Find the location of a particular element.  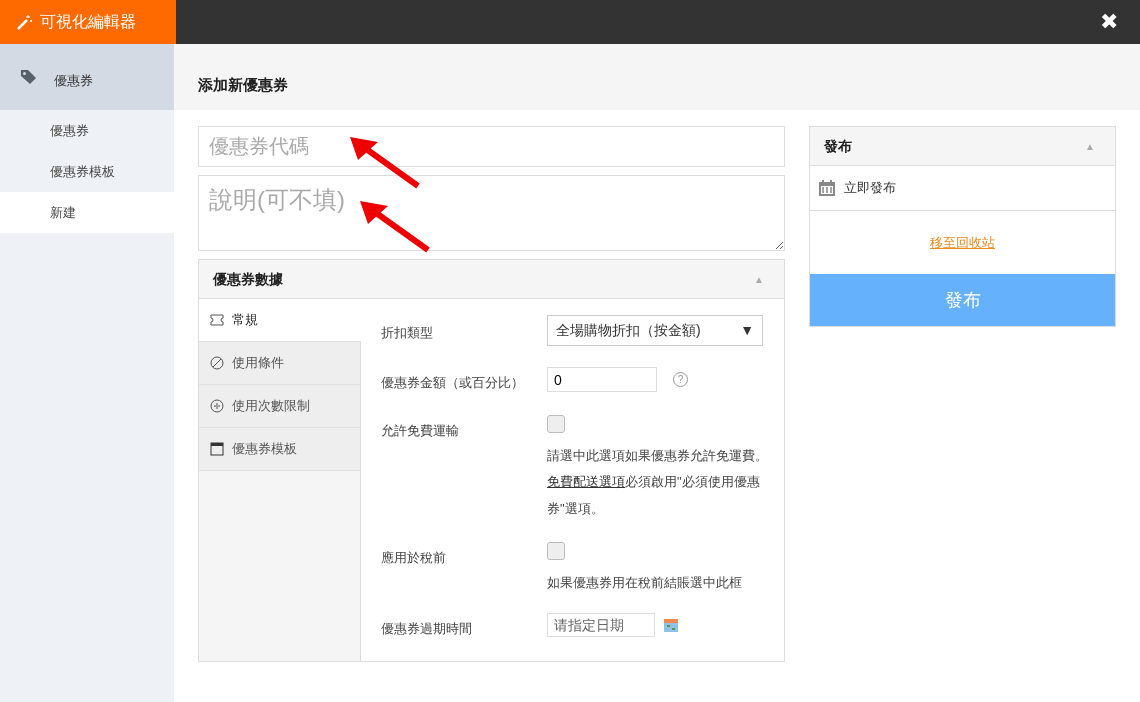

close-button: ✖ is located at coordinates (1109, 22).